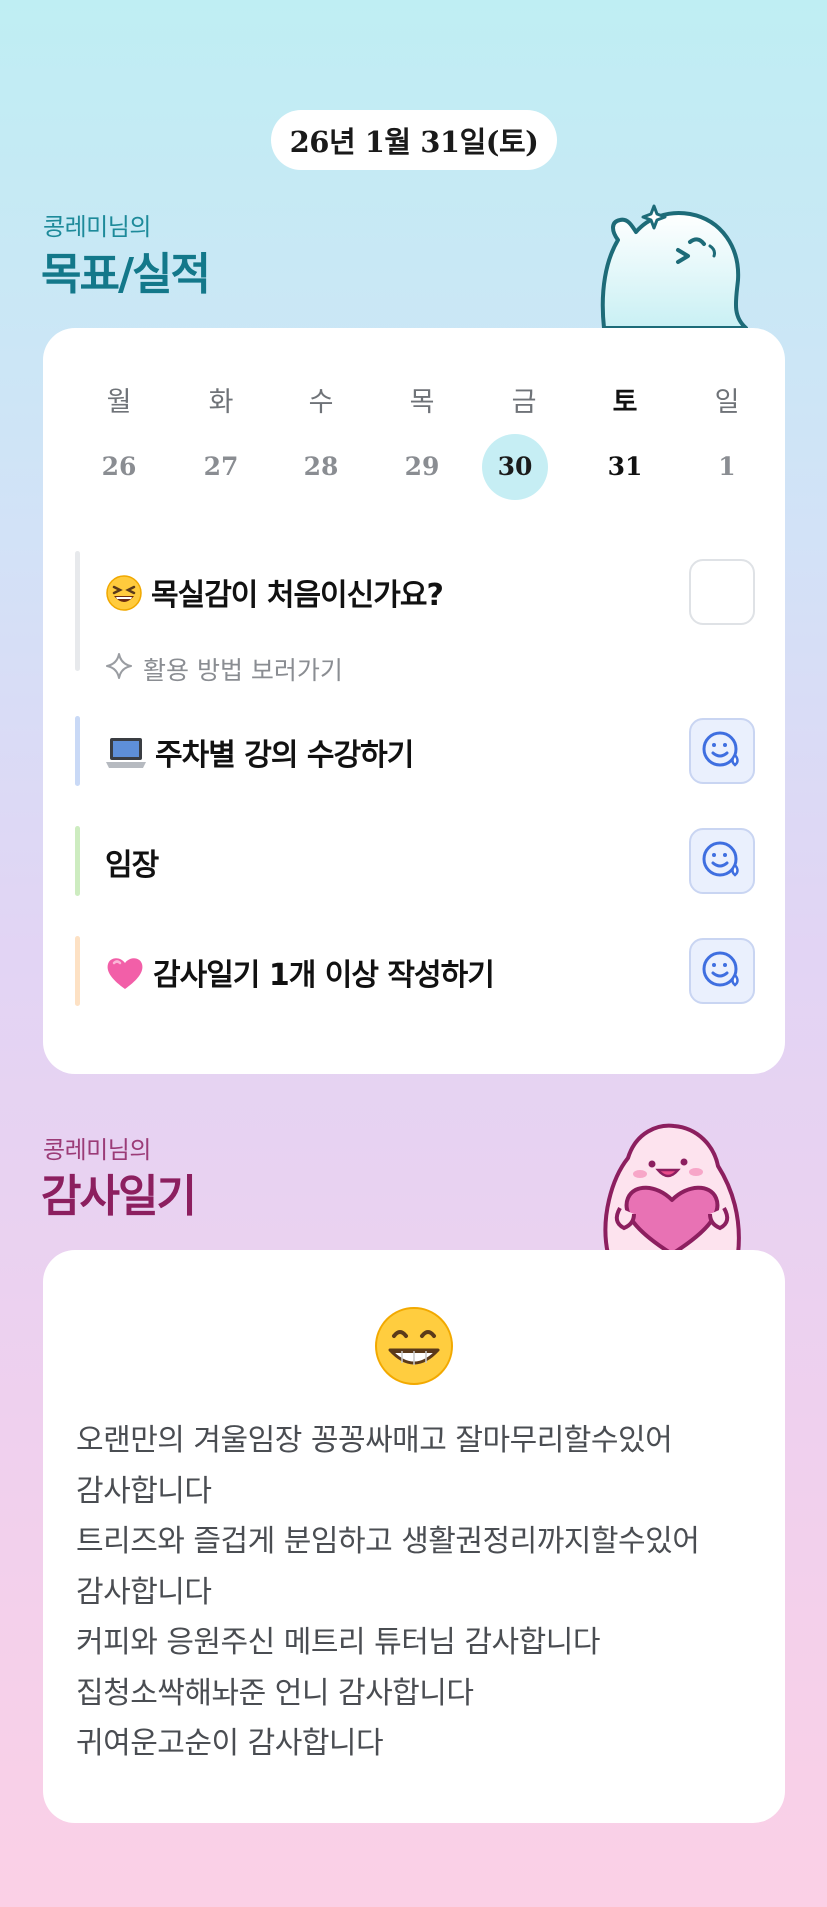 The width and height of the screenshot is (827, 1907). Describe the element at coordinates (415, 861) in the screenshot. I see `goal-row-imjang: 임장` at that location.